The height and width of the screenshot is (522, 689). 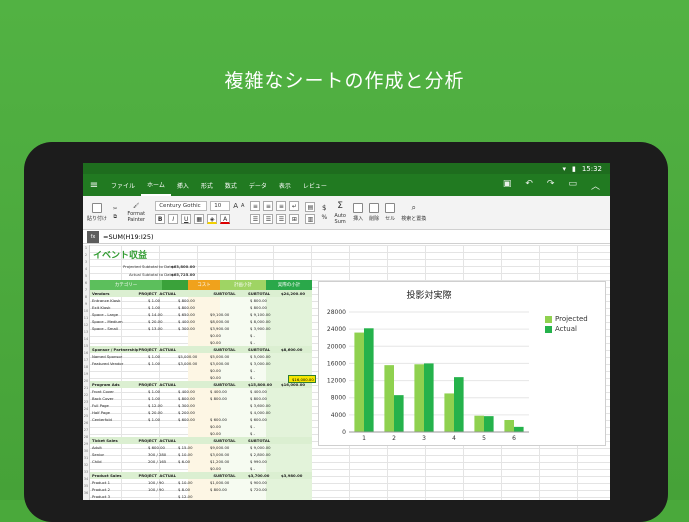 What do you see at coordinates (118, 356) in the screenshot?
I see `table-cell: Named Sponsor` at bounding box center [118, 356].